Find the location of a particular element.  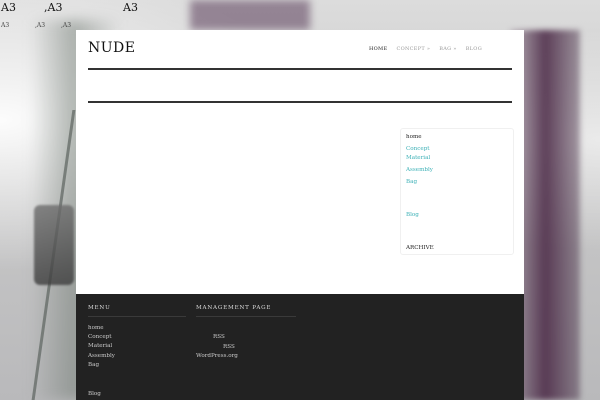

sidebar-link-assembly: Assembly is located at coordinates (419, 170).